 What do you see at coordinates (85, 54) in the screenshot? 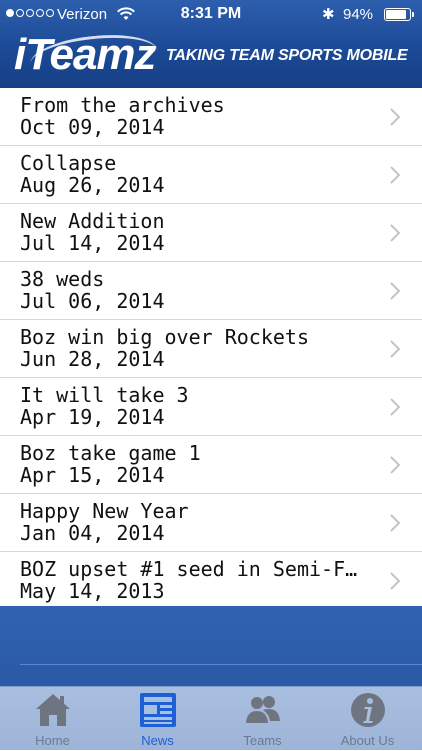
I see `app-logo: iTeamz` at bounding box center [85, 54].